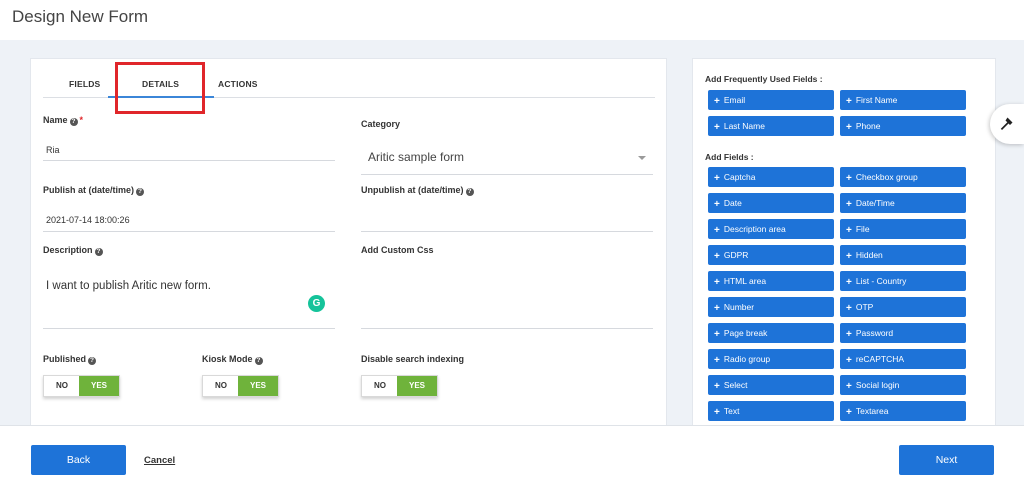 Image resolution: width=1024 pixels, height=489 pixels. What do you see at coordinates (99, 386) in the screenshot?
I see `published-toggle-yes: YES` at bounding box center [99, 386].